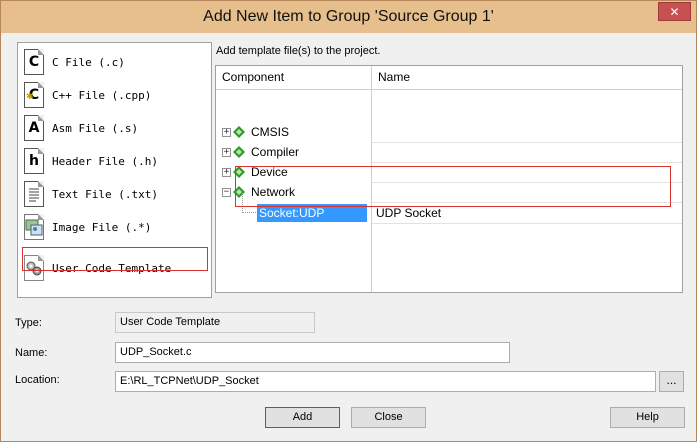  What do you see at coordinates (37, 380) in the screenshot?
I see `location-label: Location:` at bounding box center [37, 380].